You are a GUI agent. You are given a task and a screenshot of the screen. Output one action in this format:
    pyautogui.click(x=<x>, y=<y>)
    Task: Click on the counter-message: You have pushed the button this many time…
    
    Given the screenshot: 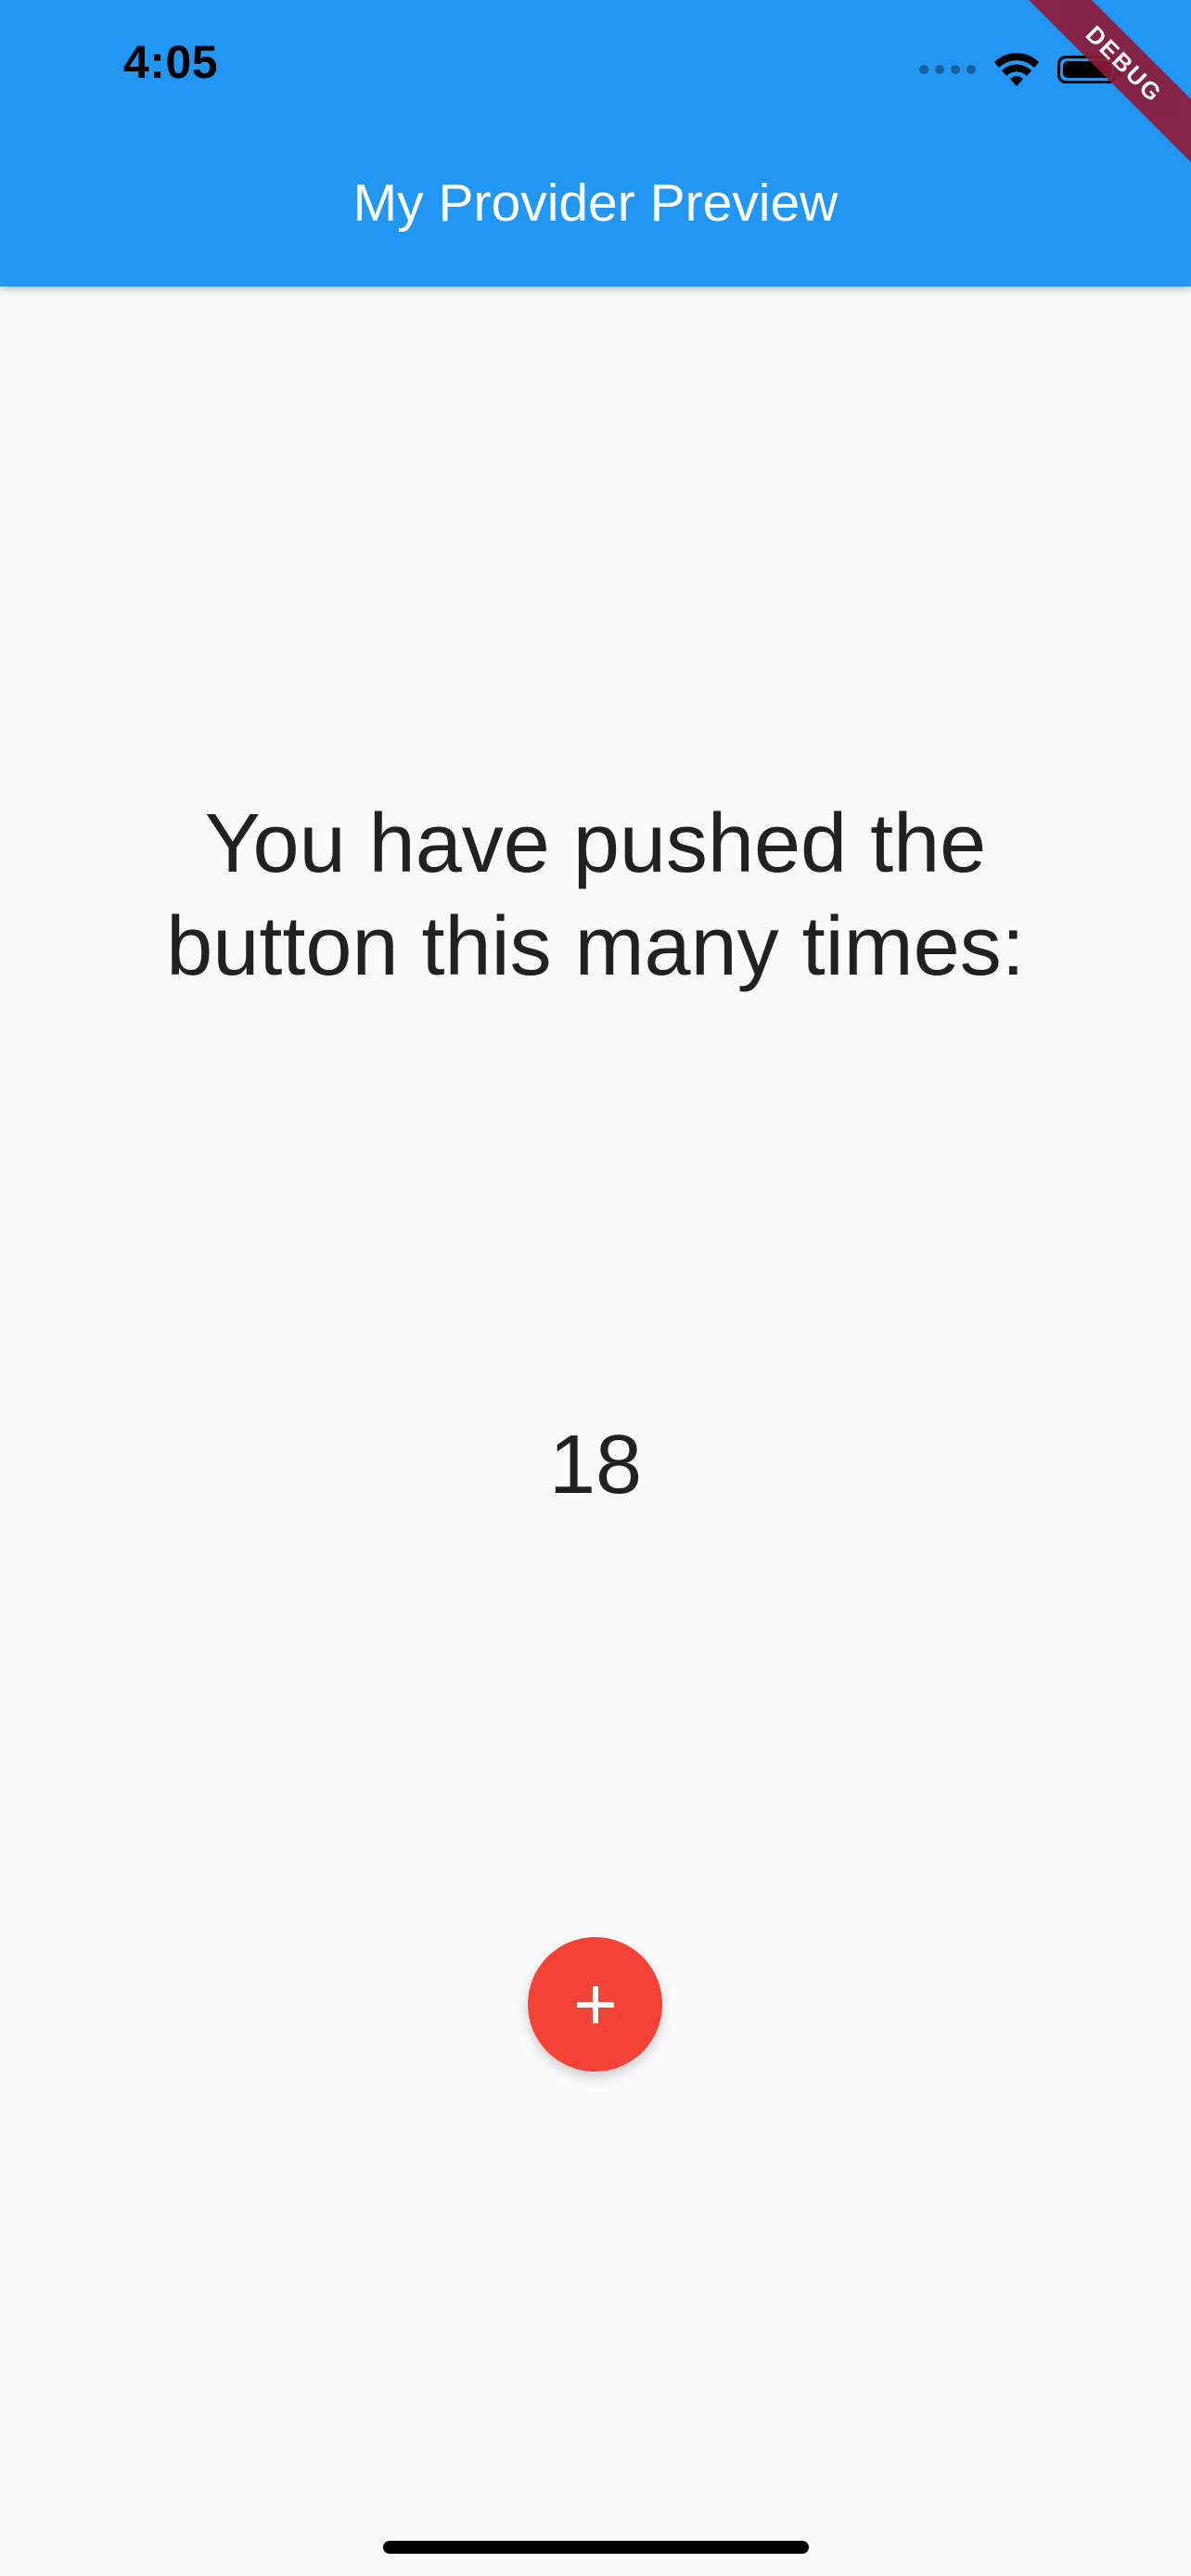 What is the action you would take?
    pyautogui.click(x=595, y=895)
    